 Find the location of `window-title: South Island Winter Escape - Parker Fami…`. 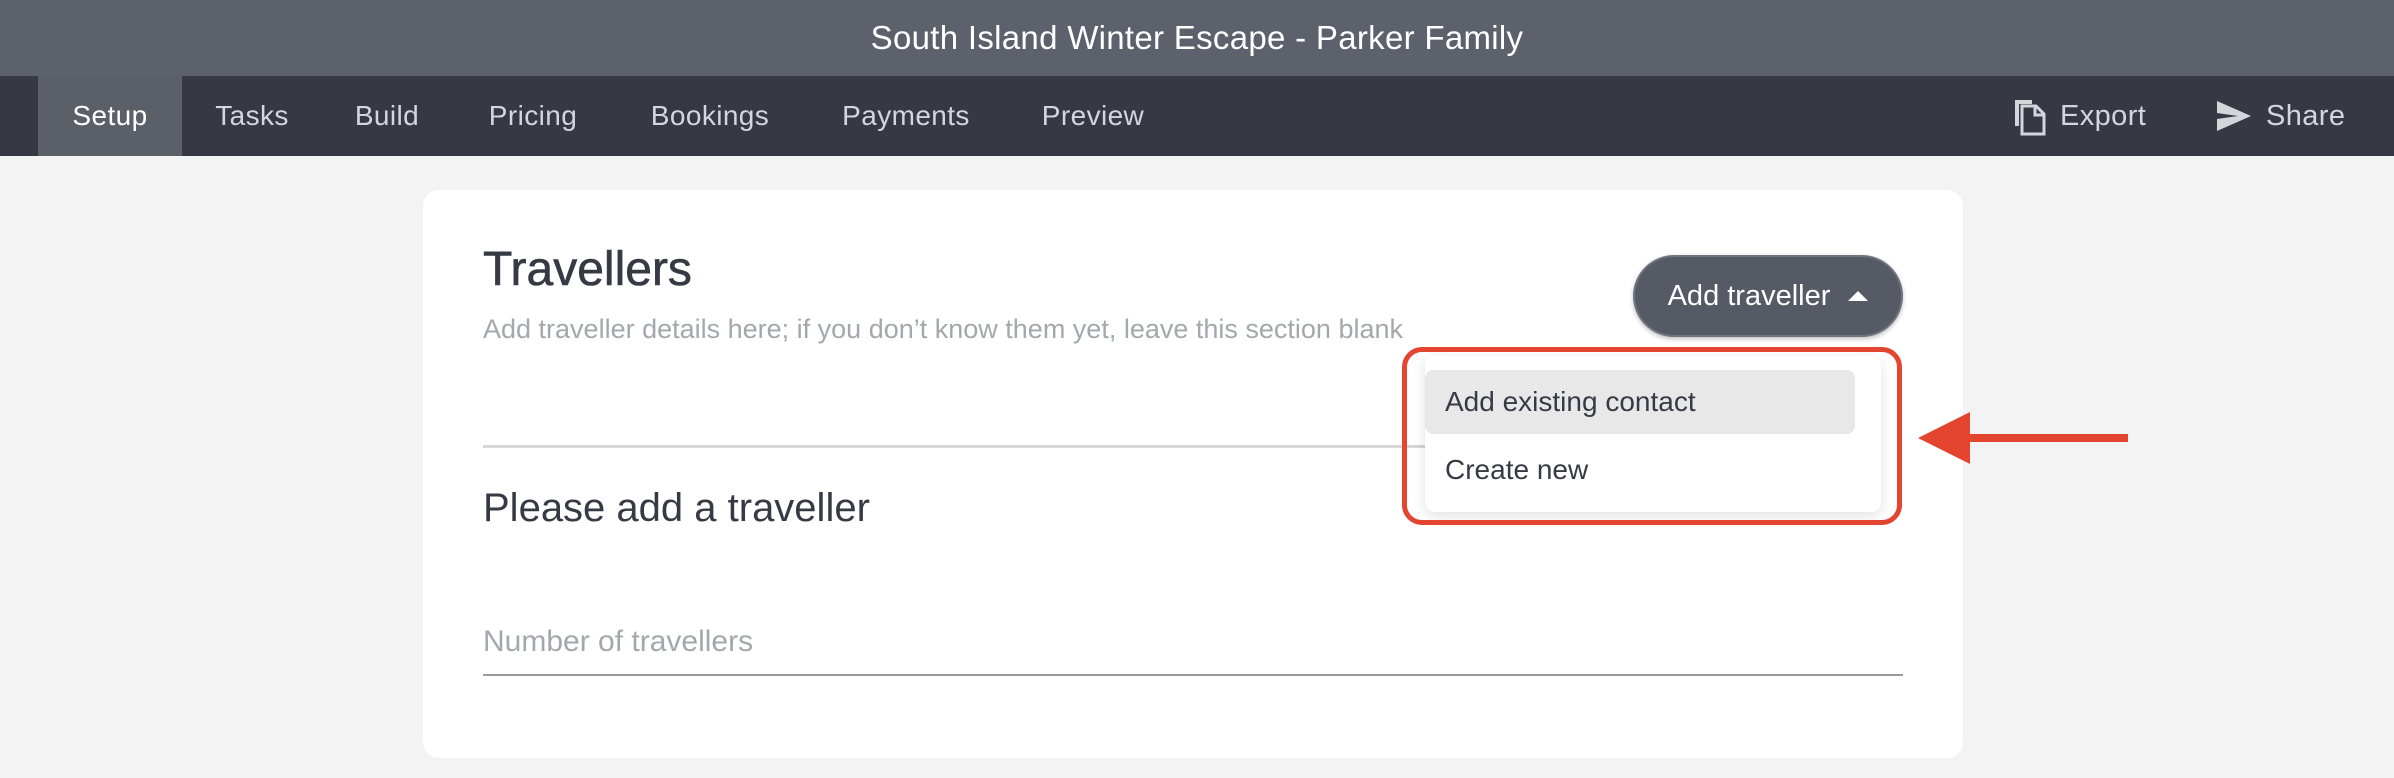

window-title: South Island Winter Escape - Parker Fami… is located at coordinates (1197, 37).